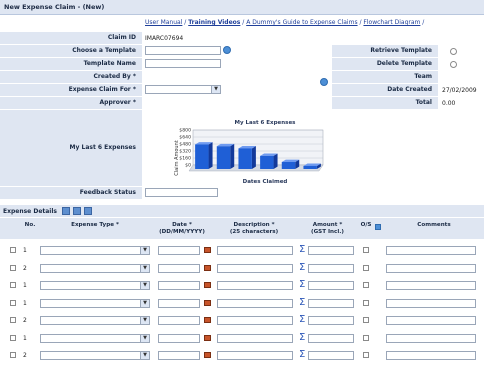 The image size is (484, 365). Describe the element at coordinates (210, 155) in the screenshot. I see `chart-bar-side` at that location.